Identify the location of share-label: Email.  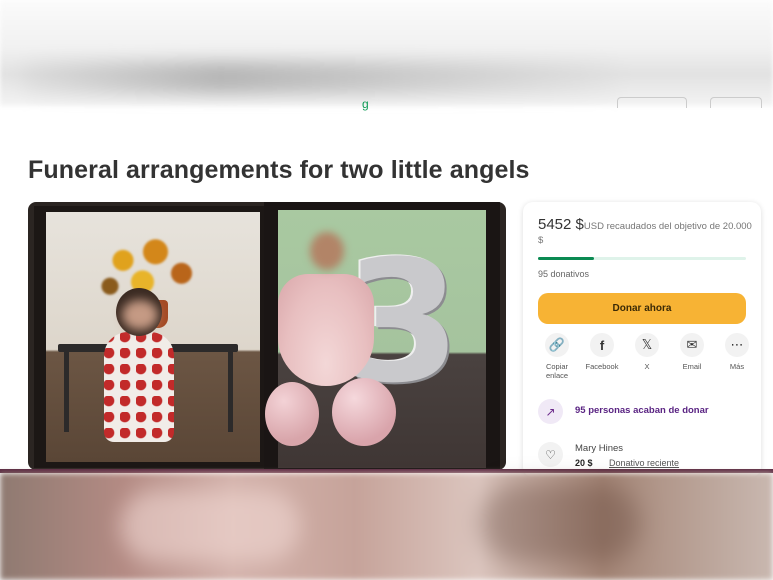
(692, 366).